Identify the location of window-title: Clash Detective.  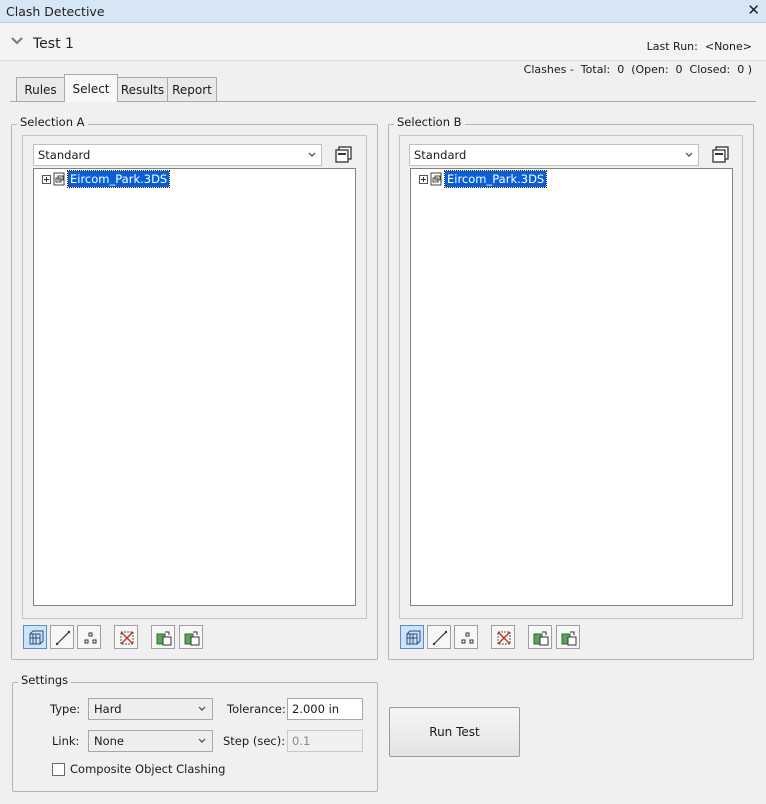
(55, 11).